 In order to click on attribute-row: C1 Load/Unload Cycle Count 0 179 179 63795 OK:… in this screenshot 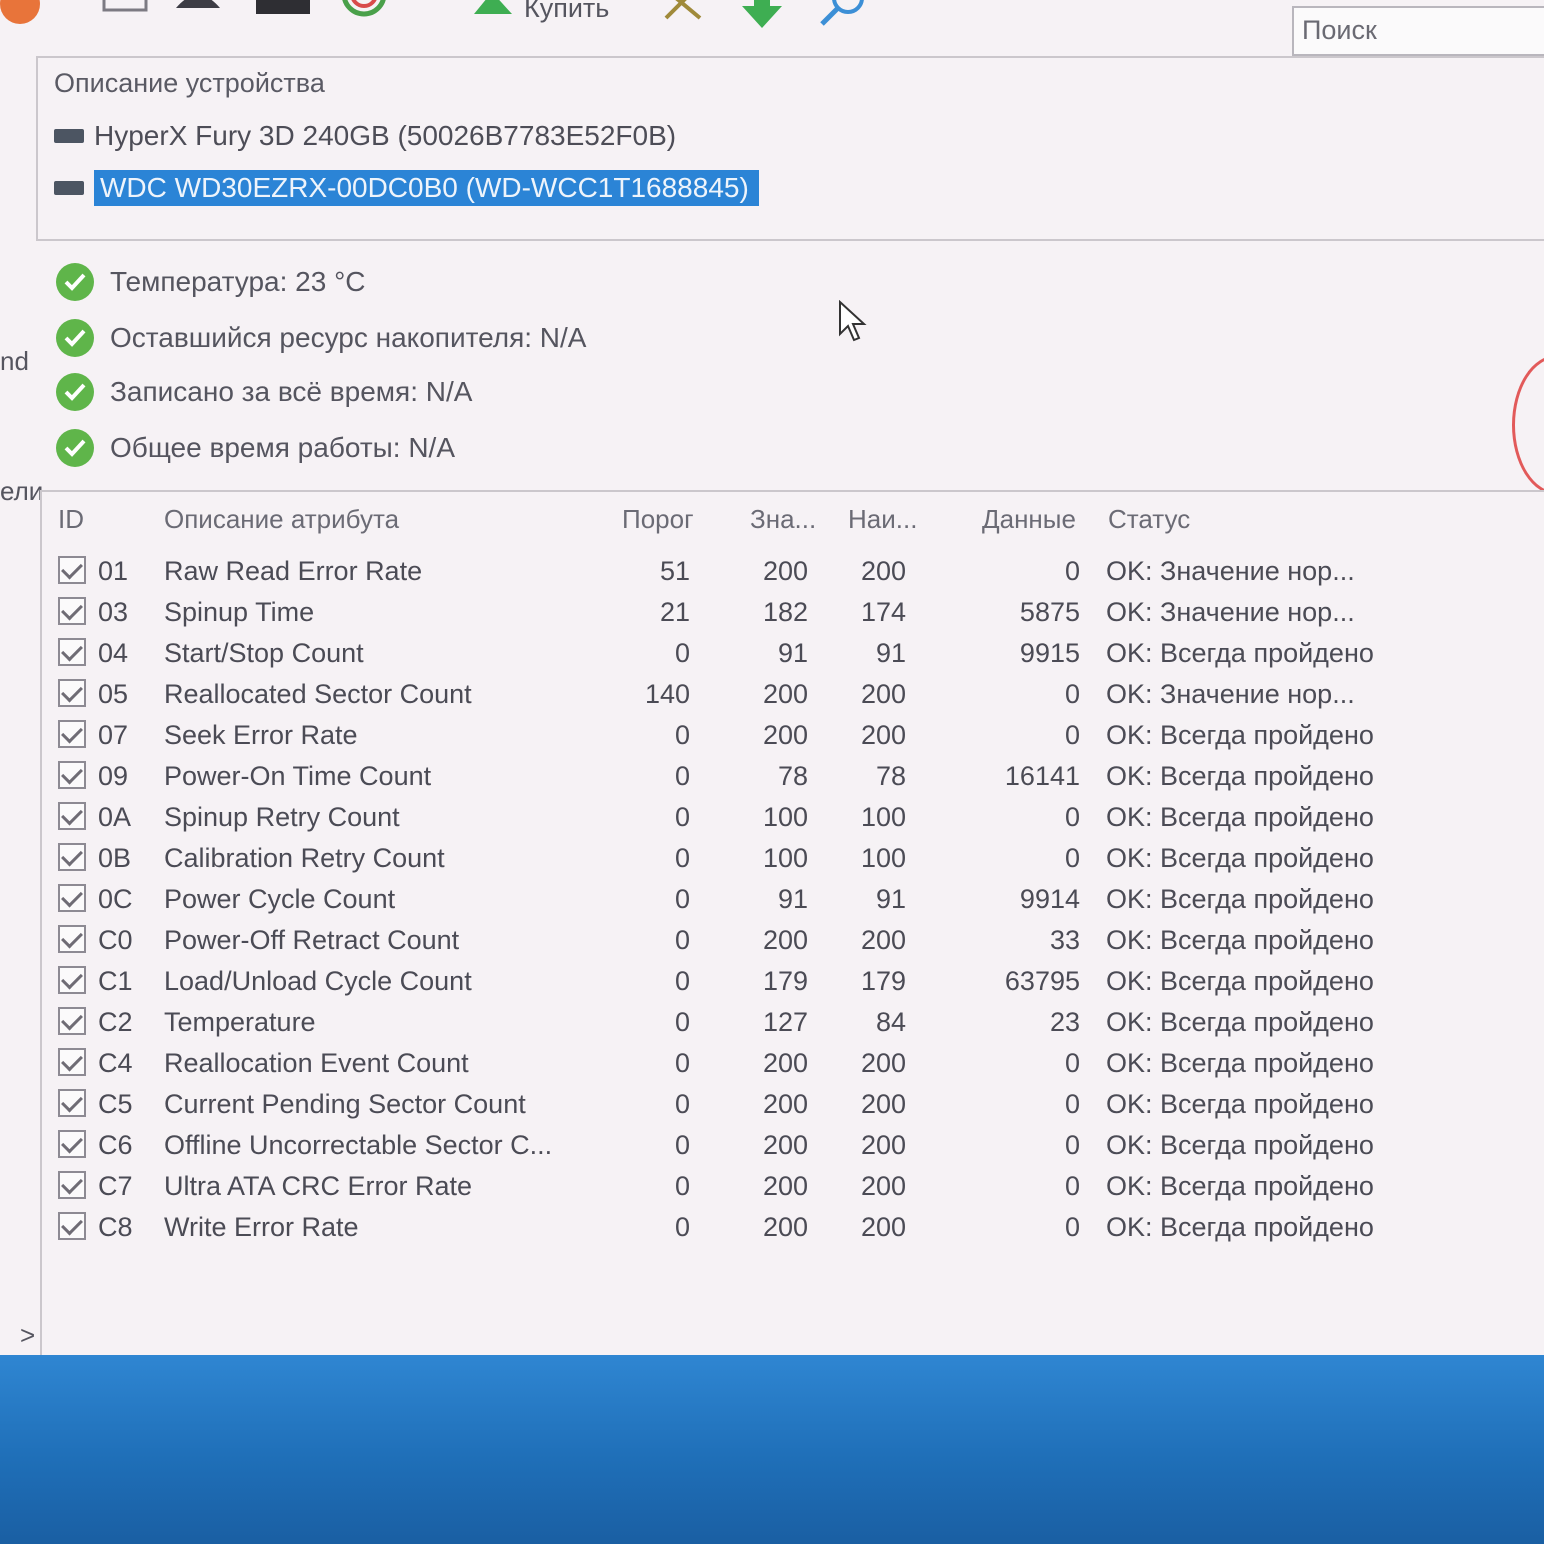, I will do `click(772, 981)`.